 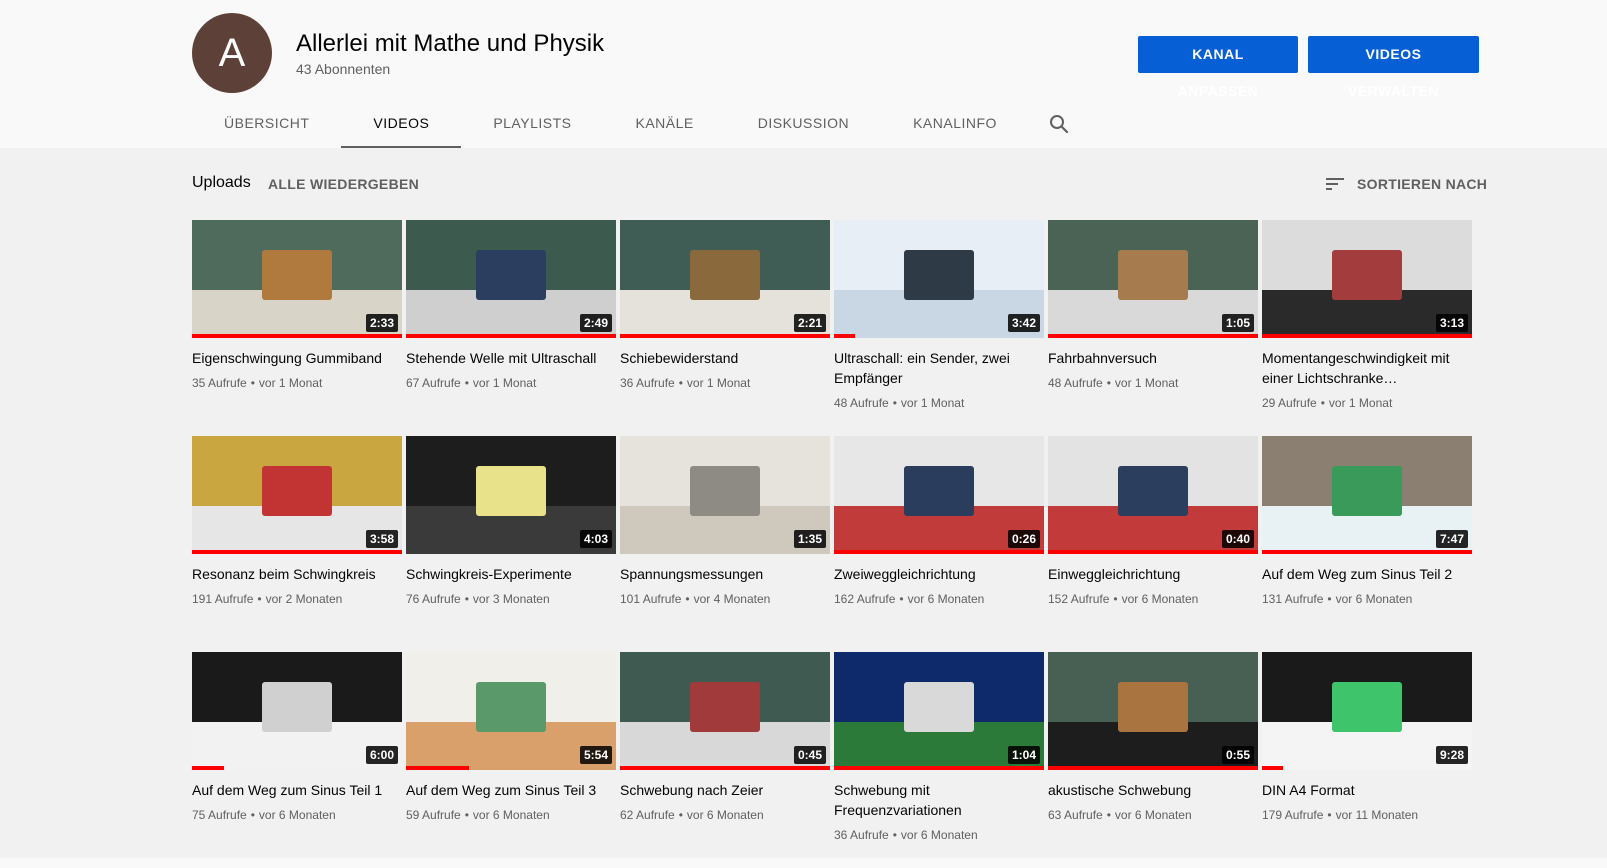 I want to click on video-meta: 131 Aufrufe • vor 6 Monaten, so click(x=1367, y=599).